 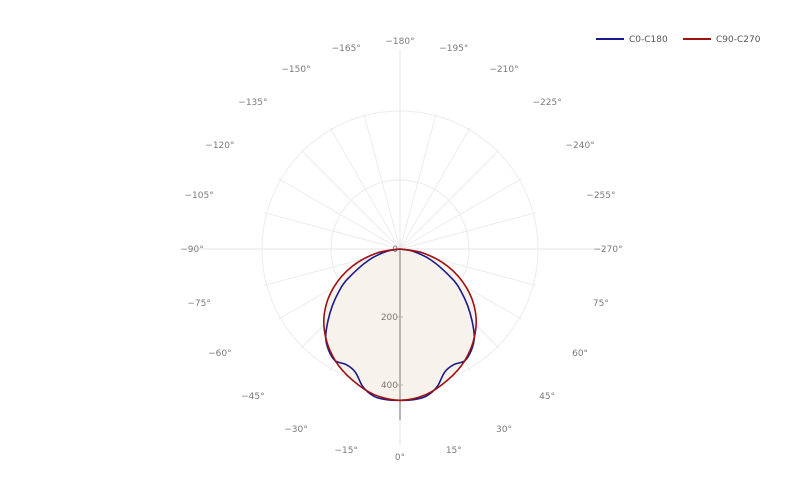 What do you see at coordinates (219, 146) in the screenshot?
I see `angle-label: −120°` at bounding box center [219, 146].